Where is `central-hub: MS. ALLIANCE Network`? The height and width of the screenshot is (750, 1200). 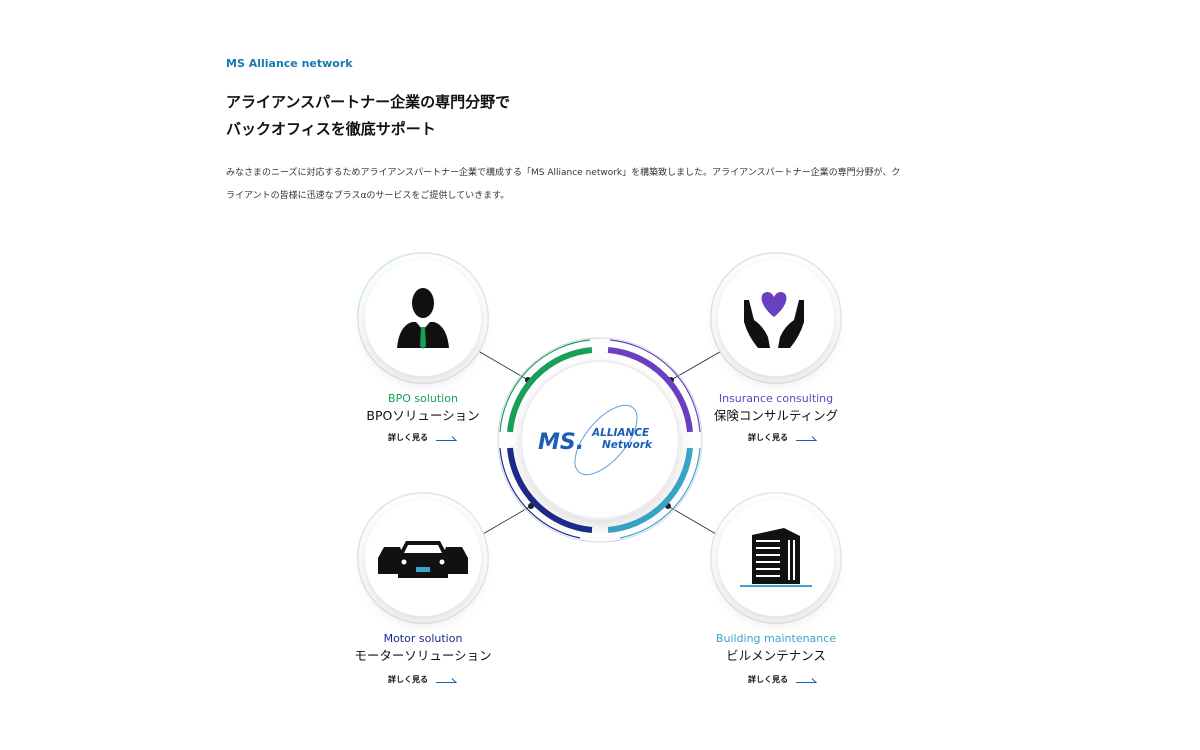 central-hub: MS. ALLIANCE Network is located at coordinates (600, 440).